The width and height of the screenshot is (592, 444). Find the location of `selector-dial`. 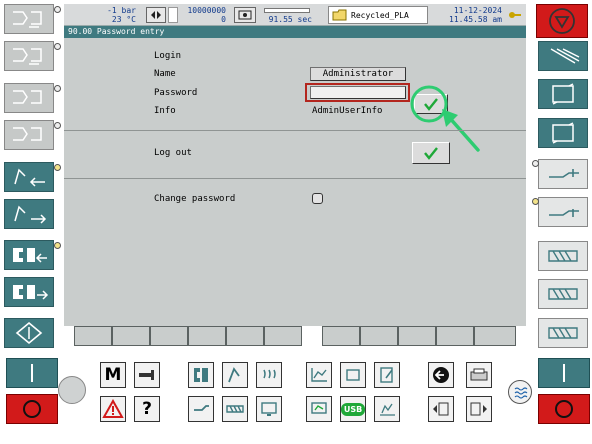

selector-dial is located at coordinates (72, 390).